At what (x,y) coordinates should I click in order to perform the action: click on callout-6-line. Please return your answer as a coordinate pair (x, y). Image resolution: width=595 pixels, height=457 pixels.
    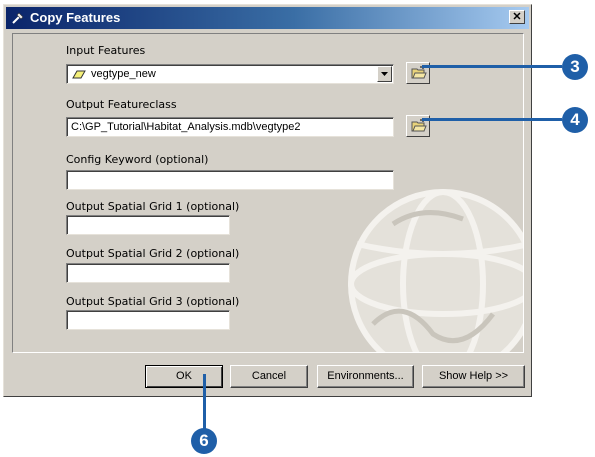
    Looking at the image, I should click on (204, 403).